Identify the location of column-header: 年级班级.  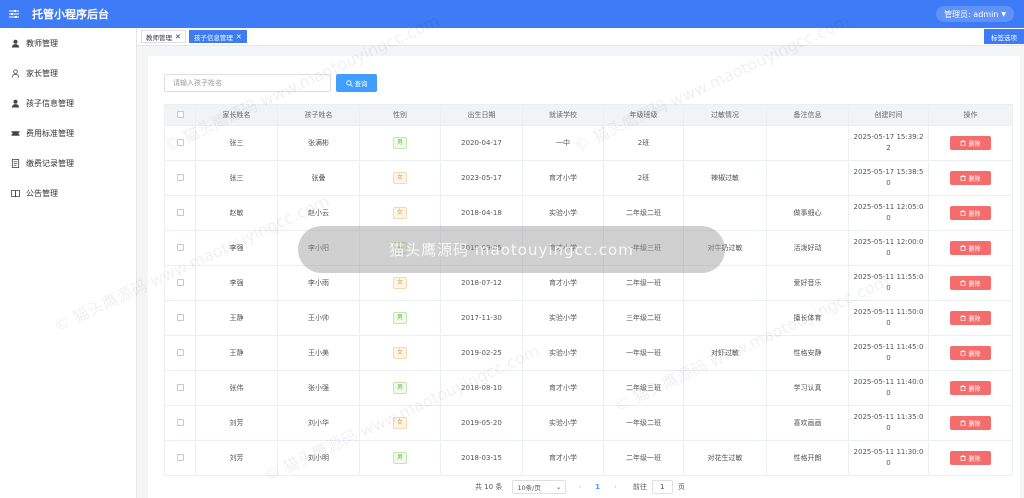
(643, 115).